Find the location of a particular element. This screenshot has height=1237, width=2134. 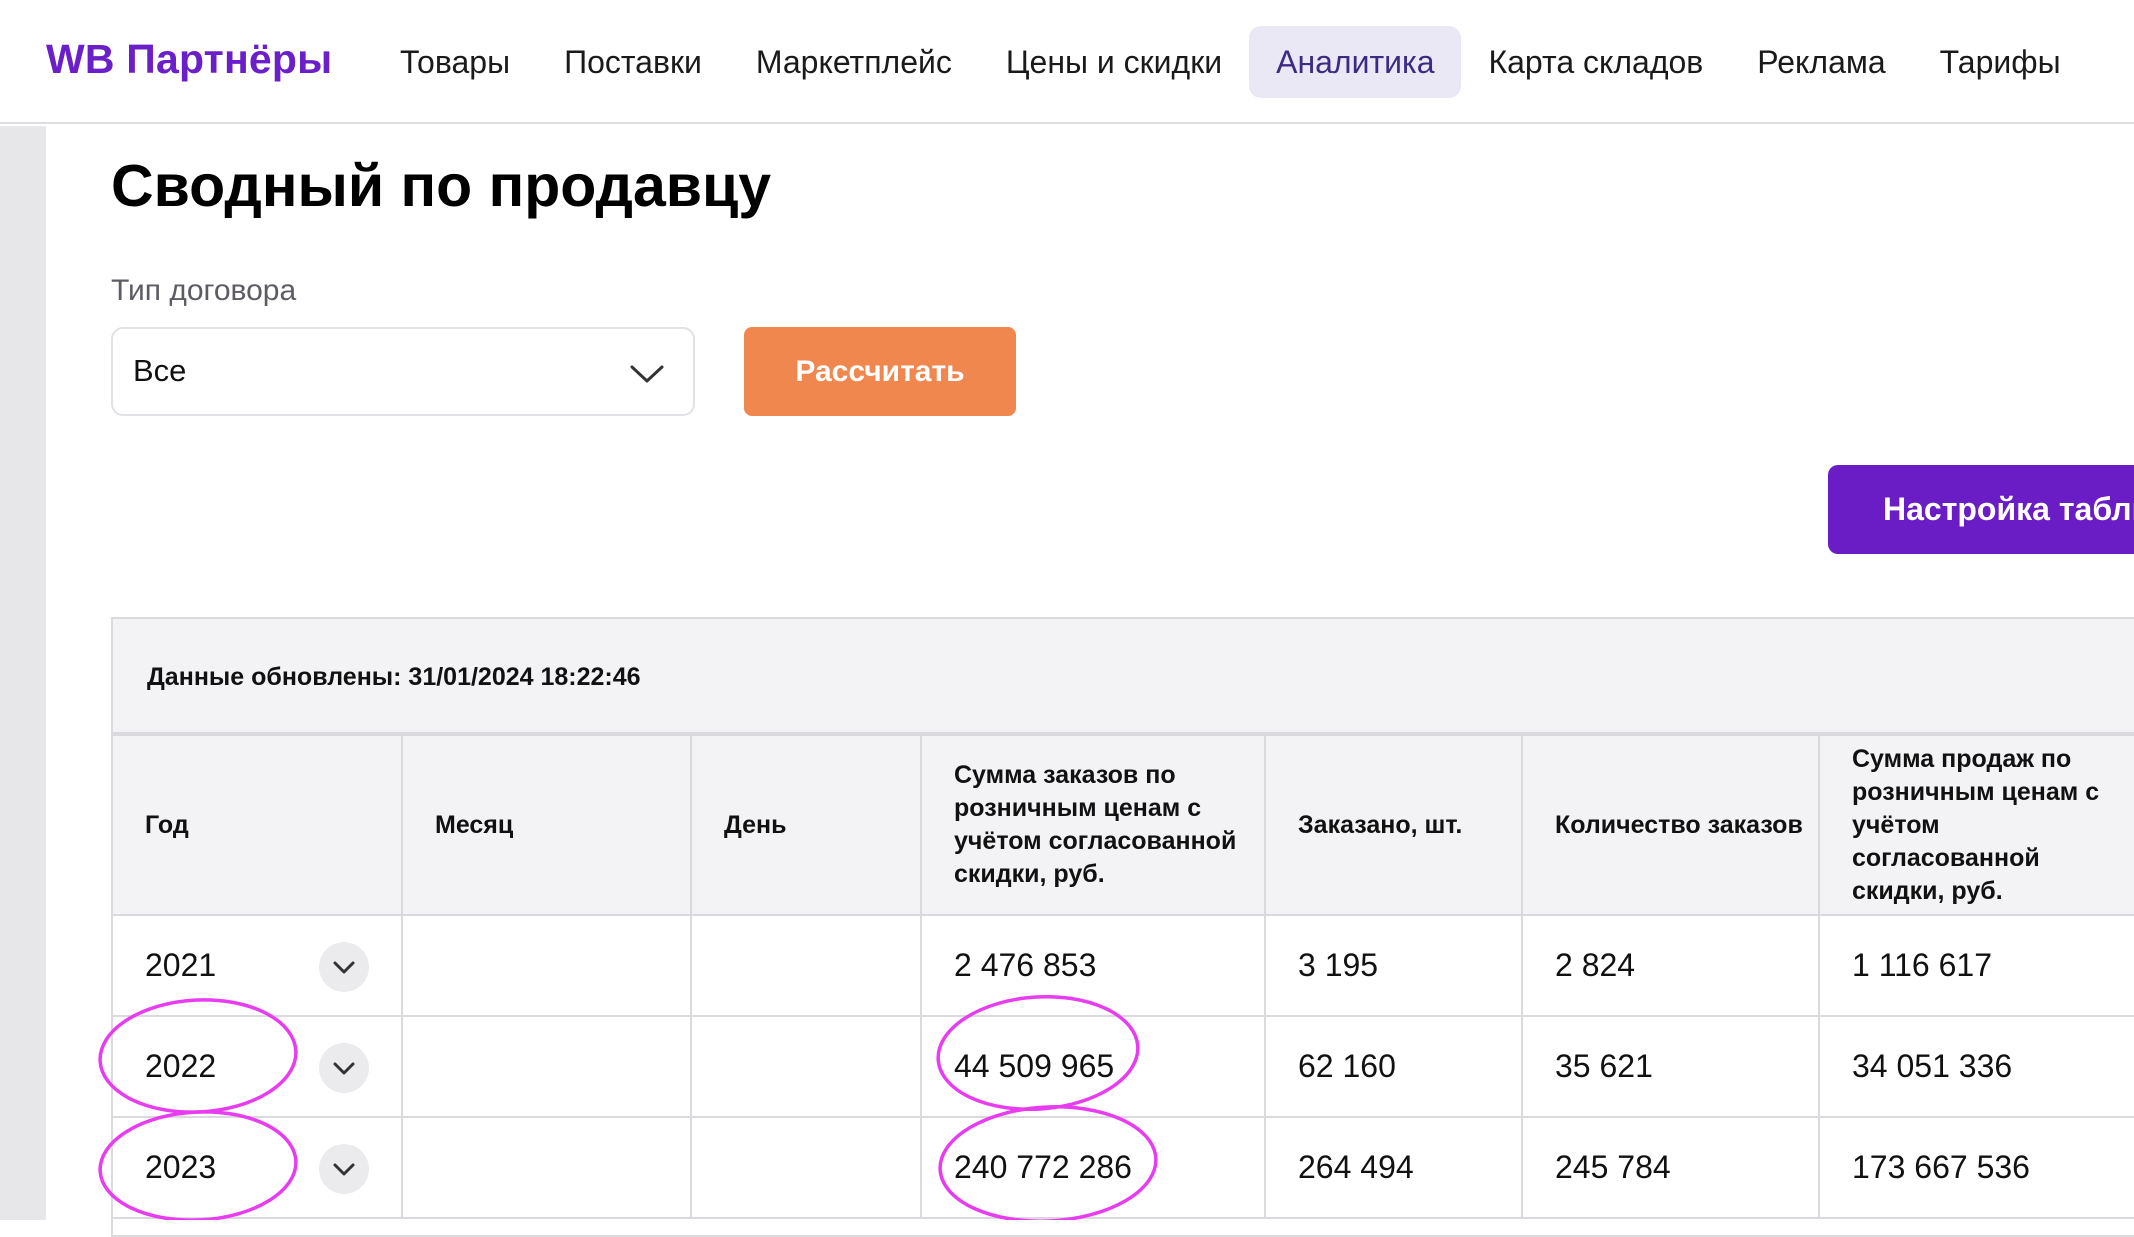

nav-item-ads: Реклама is located at coordinates (1821, 62).